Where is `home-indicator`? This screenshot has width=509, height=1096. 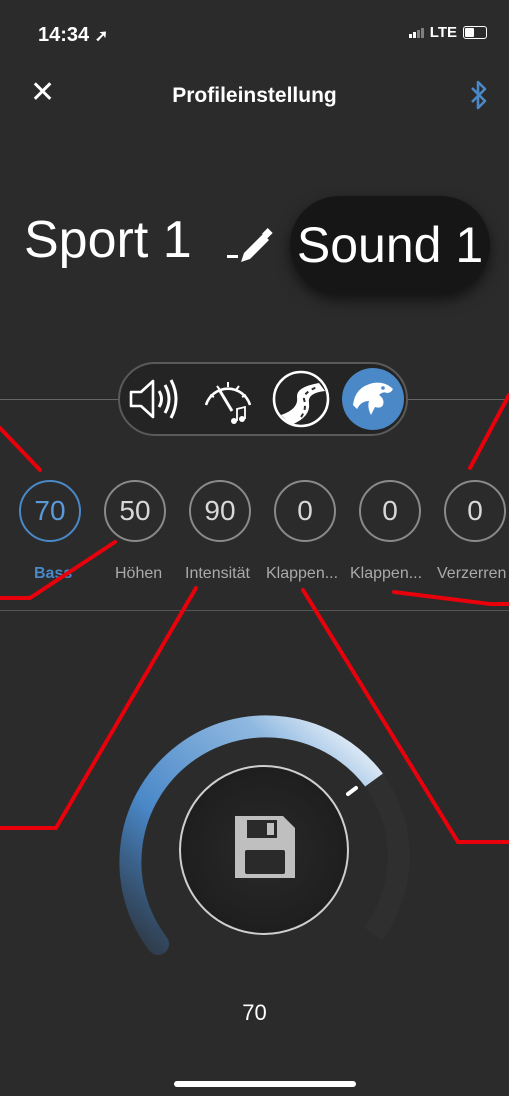 home-indicator is located at coordinates (265, 1084).